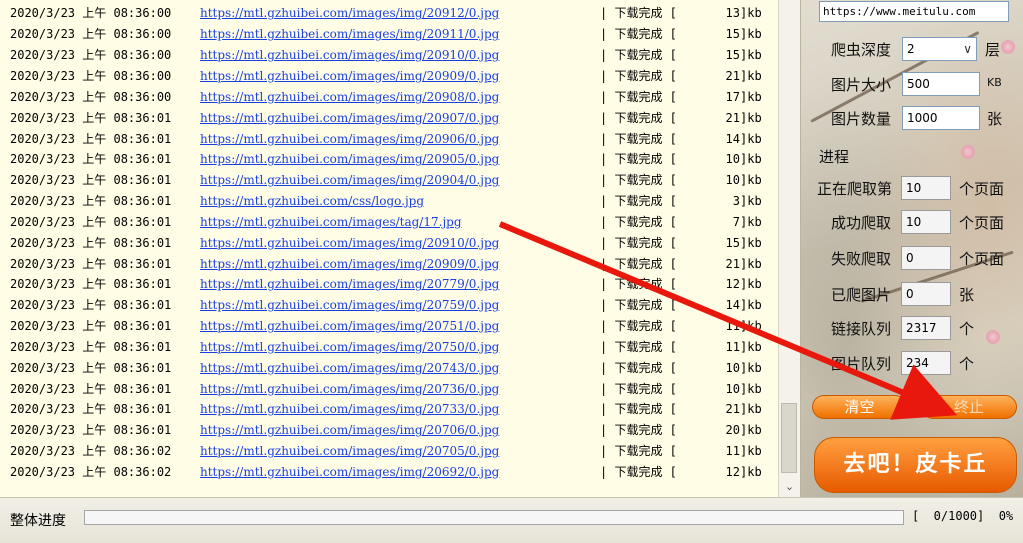 Image resolution: width=1023 pixels, height=543 pixels. What do you see at coordinates (732, 96) in the screenshot?
I see `log-size: 17` at bounding box center [732, 96].